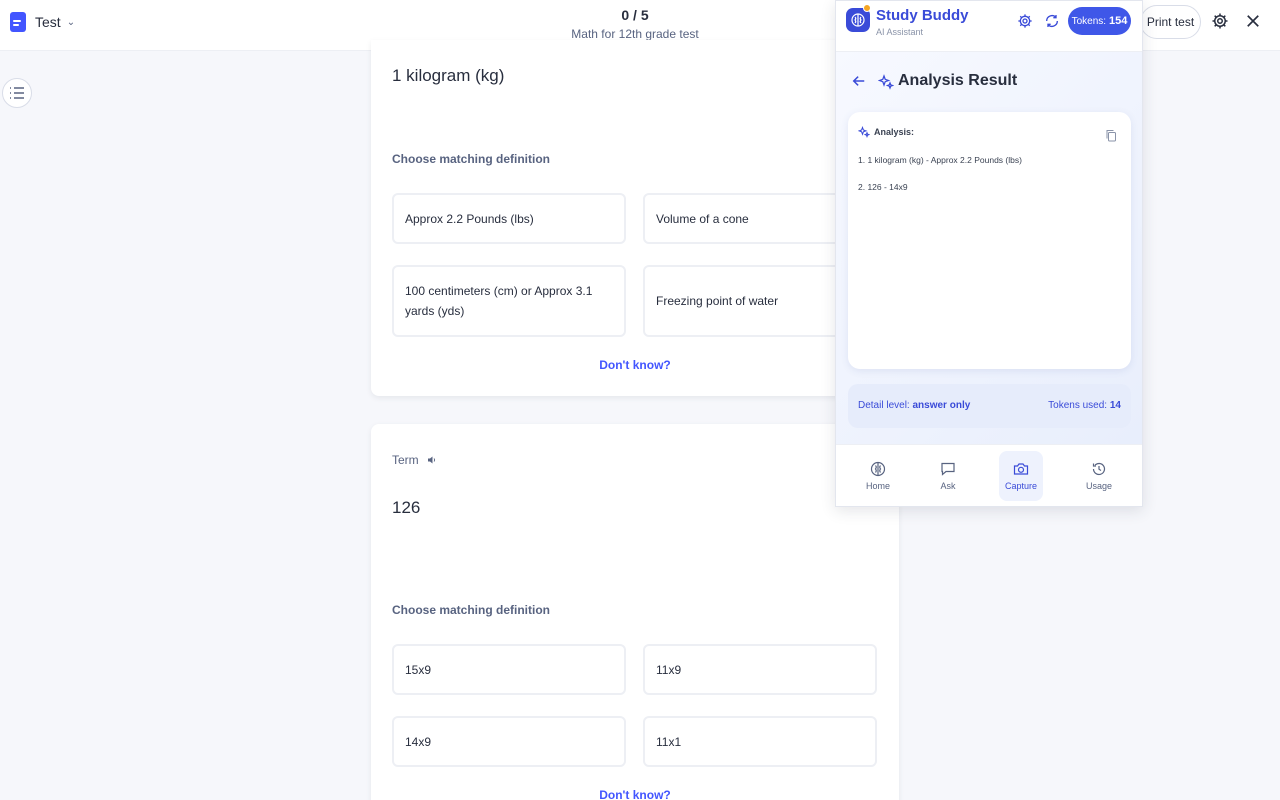  I want to click on tokens-badge: Tokens: 154, so click(1099, 21).